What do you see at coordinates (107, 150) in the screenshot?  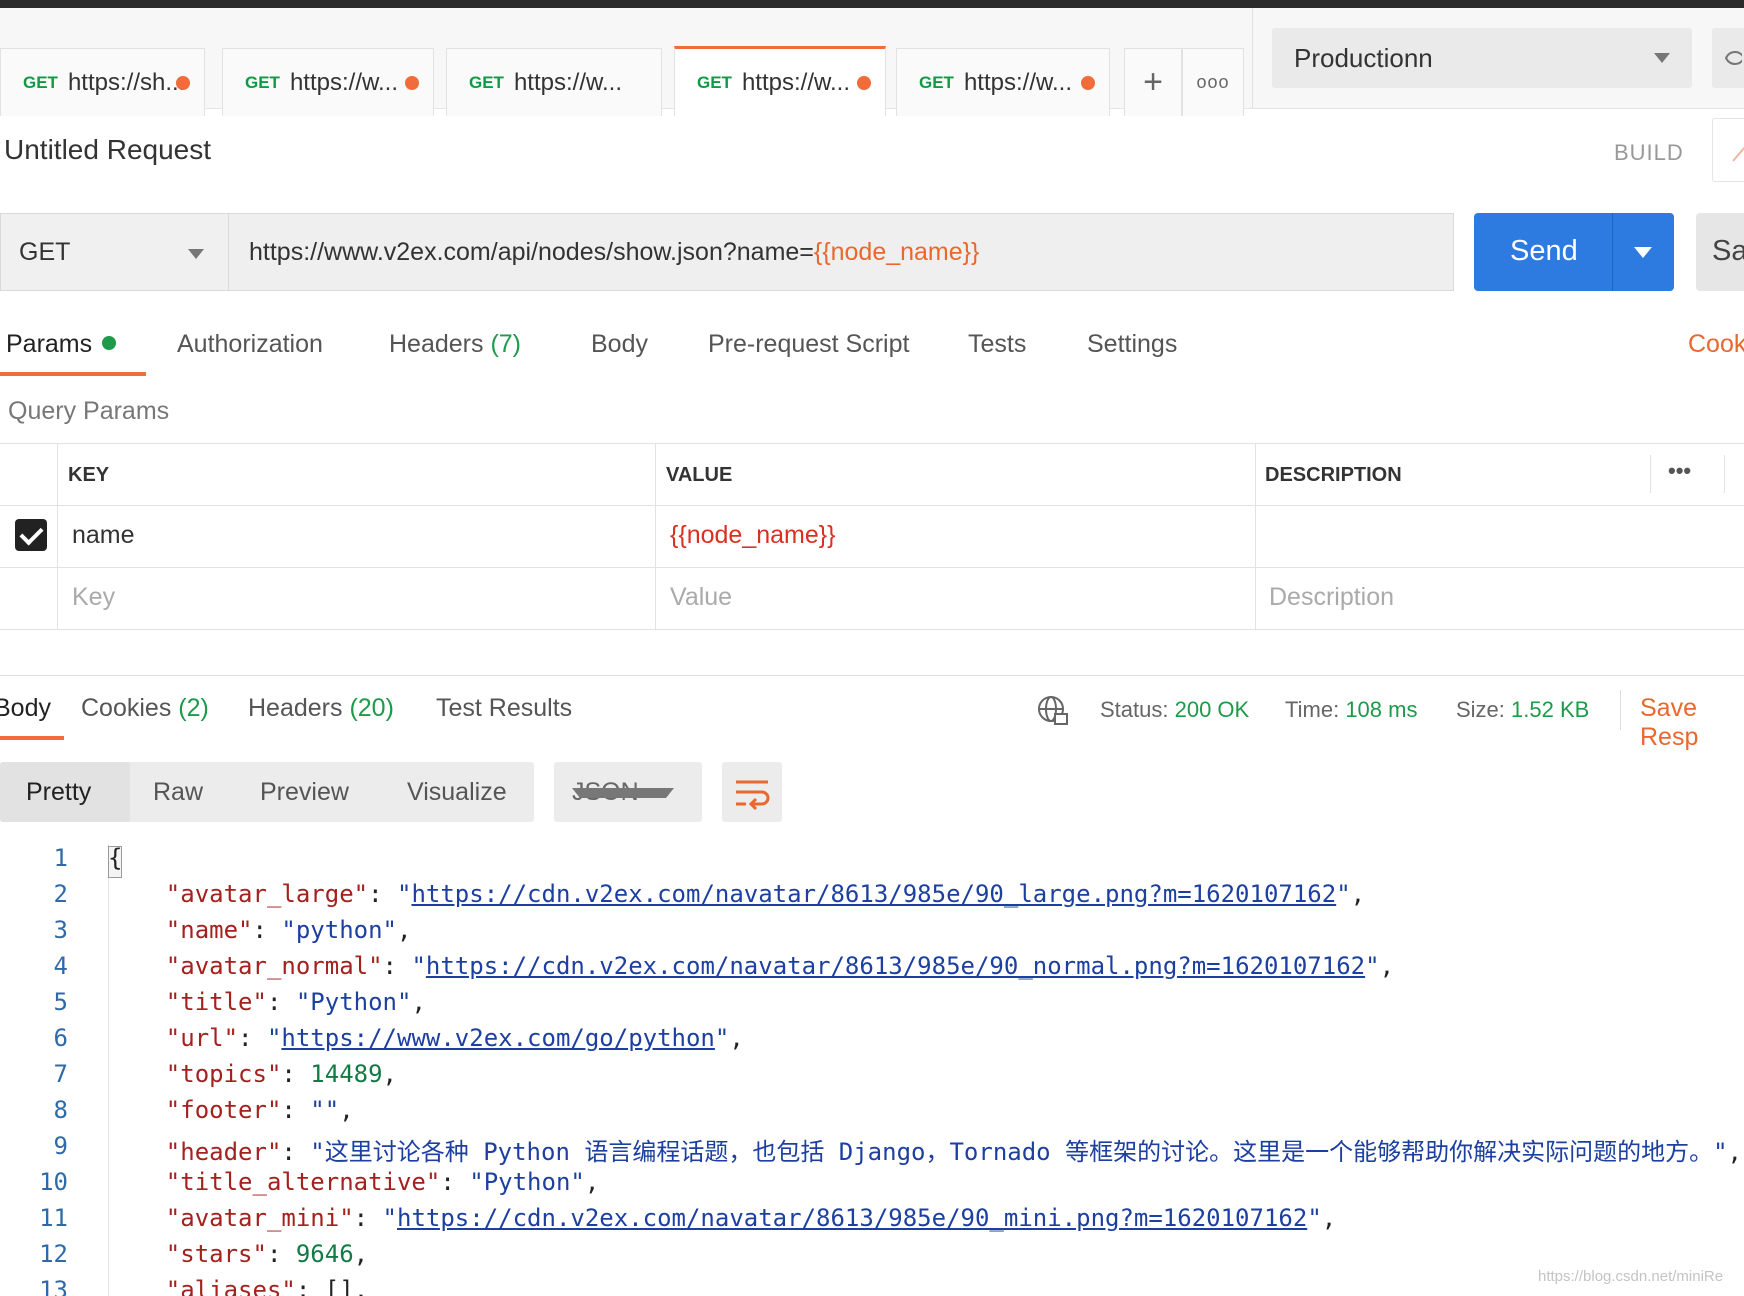 I see `request-title: Untitled Request` at bounding box center [107, 150].